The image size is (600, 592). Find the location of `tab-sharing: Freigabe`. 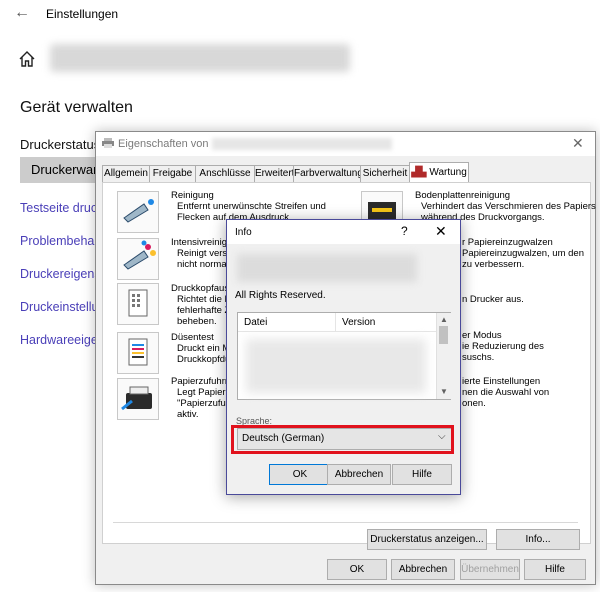

tab-sharing: Freigabe is located at coordinates (172, 173).